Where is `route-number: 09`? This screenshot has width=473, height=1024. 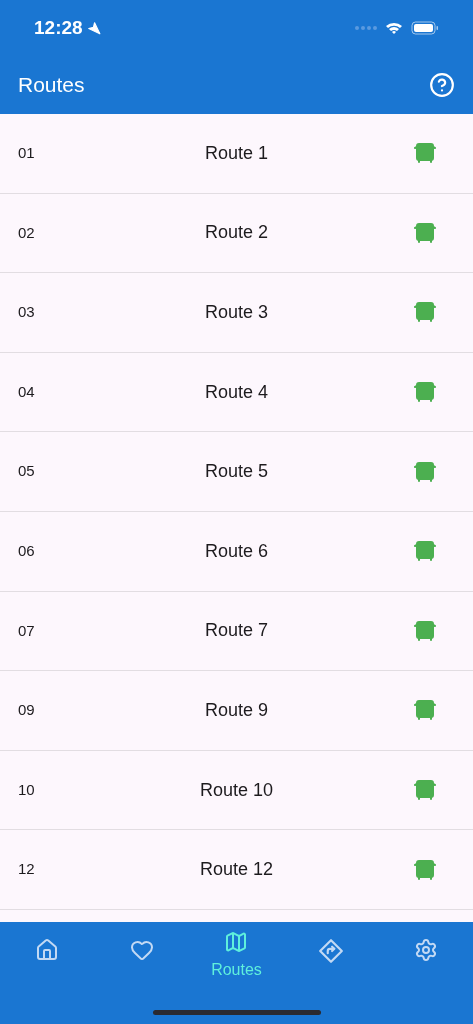 route-number: 09 is located at coordinates (27, 710).